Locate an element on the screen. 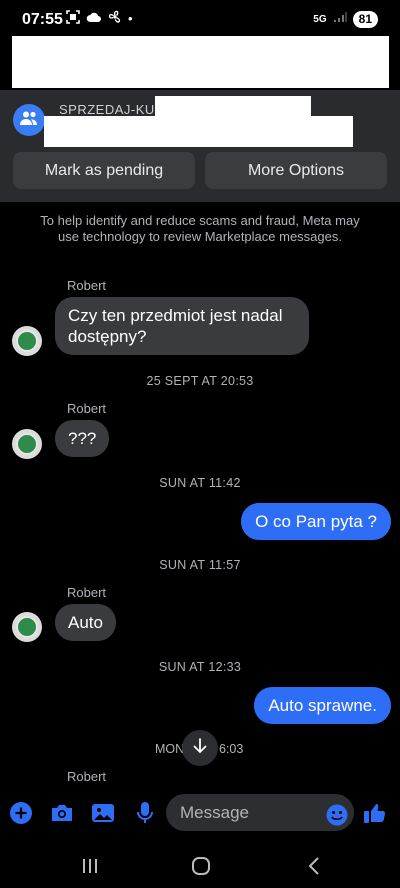 This screenshot has width=400, height=888. back-icon is located at coordinates (314, 866).